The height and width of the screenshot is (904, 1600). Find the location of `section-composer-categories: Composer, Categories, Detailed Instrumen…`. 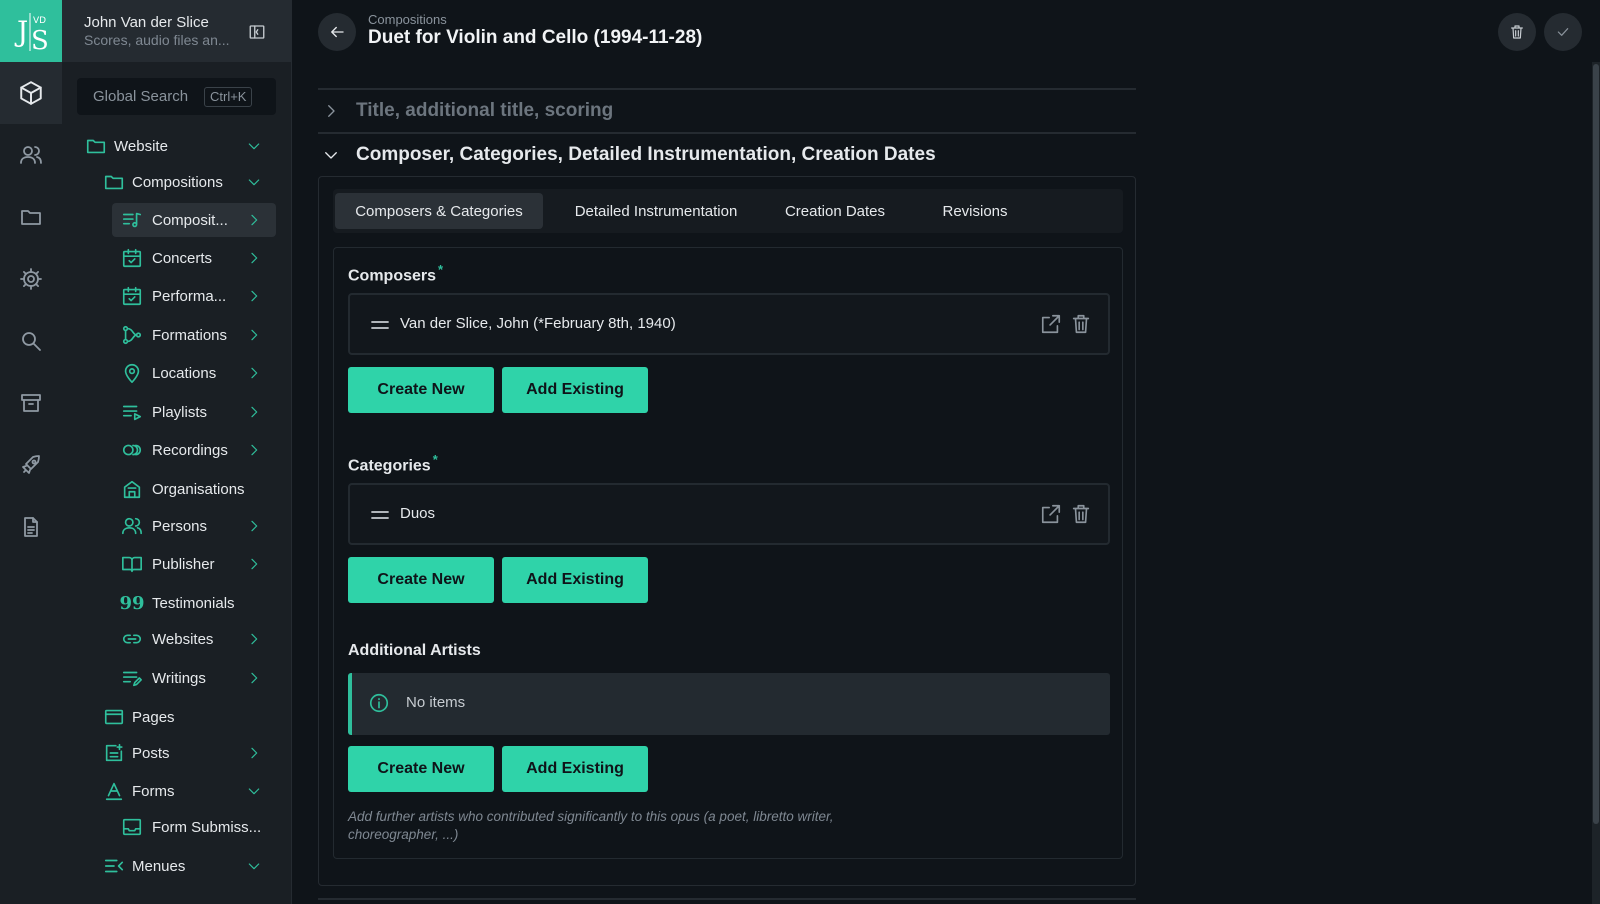

section-composer-categories: Composer, Categories, Detailed Instrumen… is located at coordinates (727, 155).